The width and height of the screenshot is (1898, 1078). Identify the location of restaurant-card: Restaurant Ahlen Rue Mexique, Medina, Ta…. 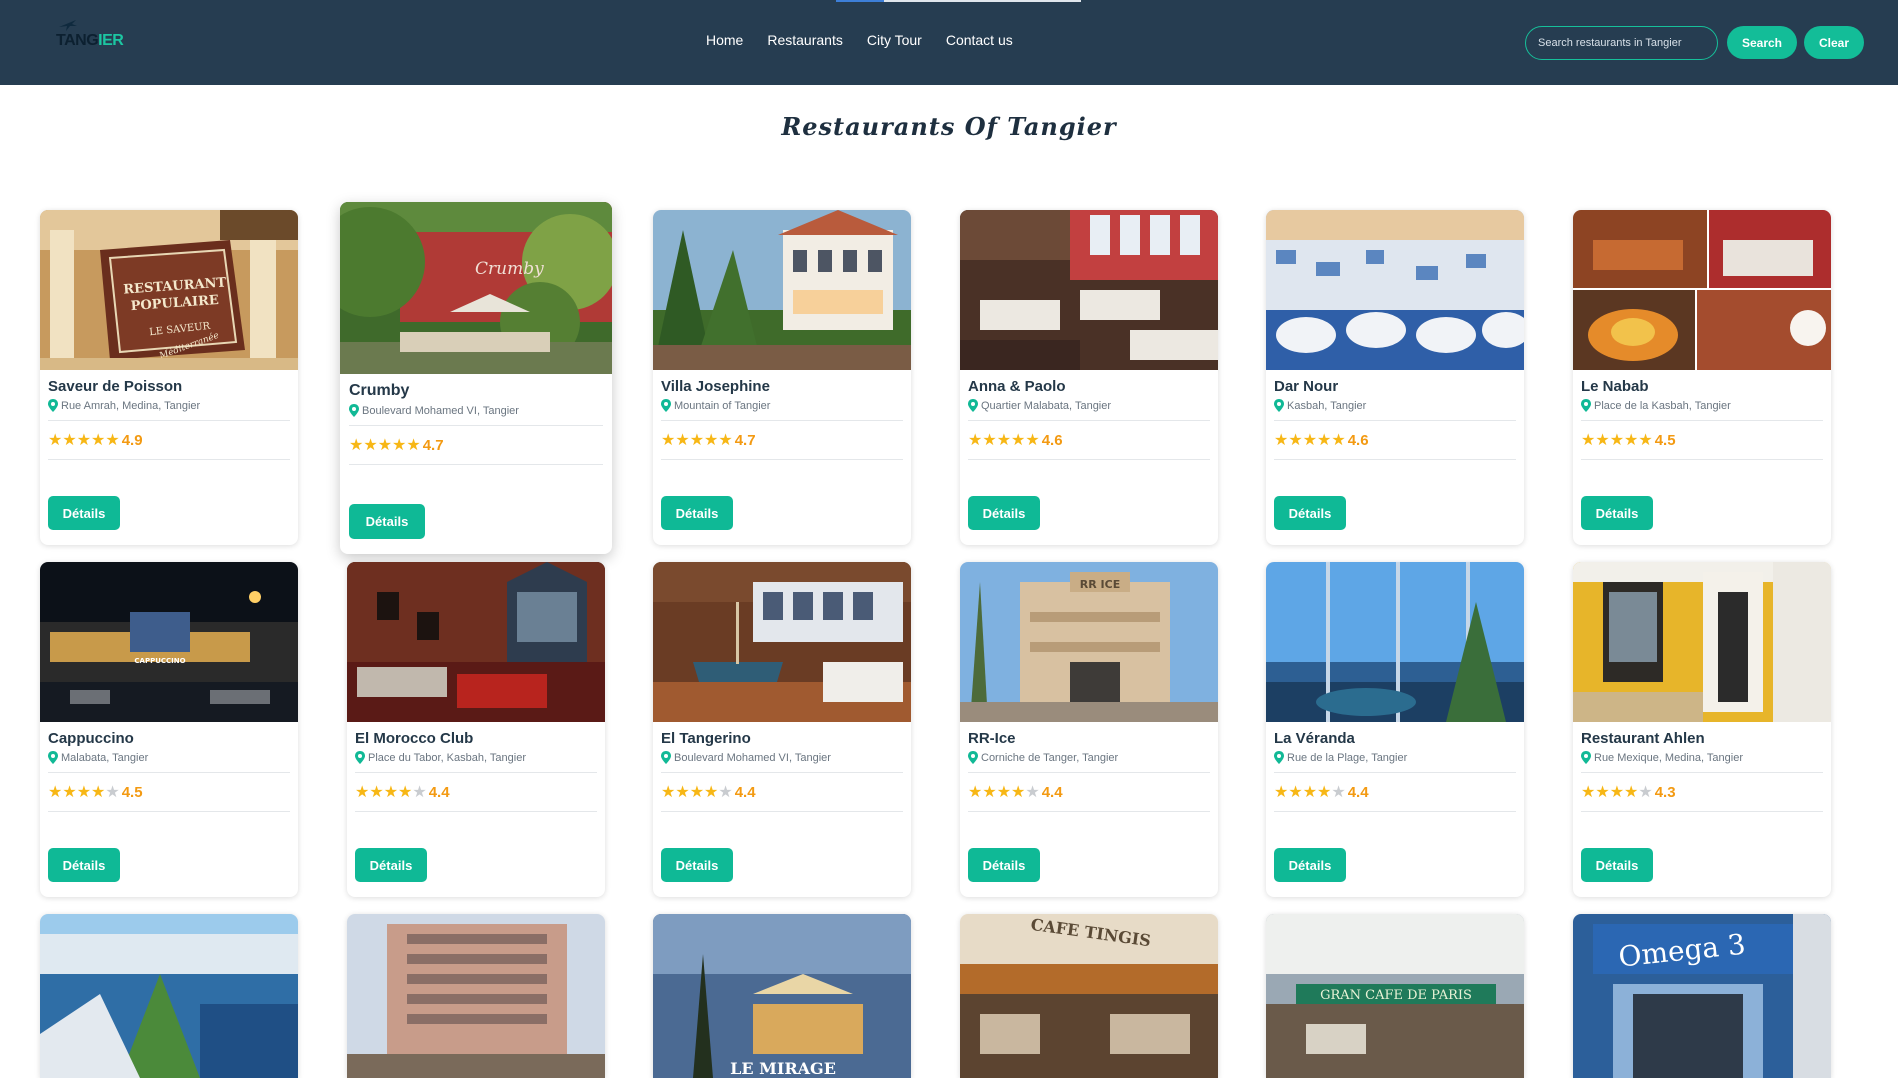
(1702, 729).